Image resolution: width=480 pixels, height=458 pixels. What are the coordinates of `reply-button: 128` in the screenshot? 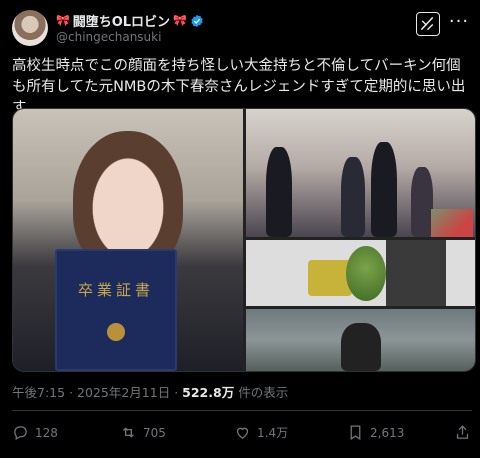 It's located at (35, 432).